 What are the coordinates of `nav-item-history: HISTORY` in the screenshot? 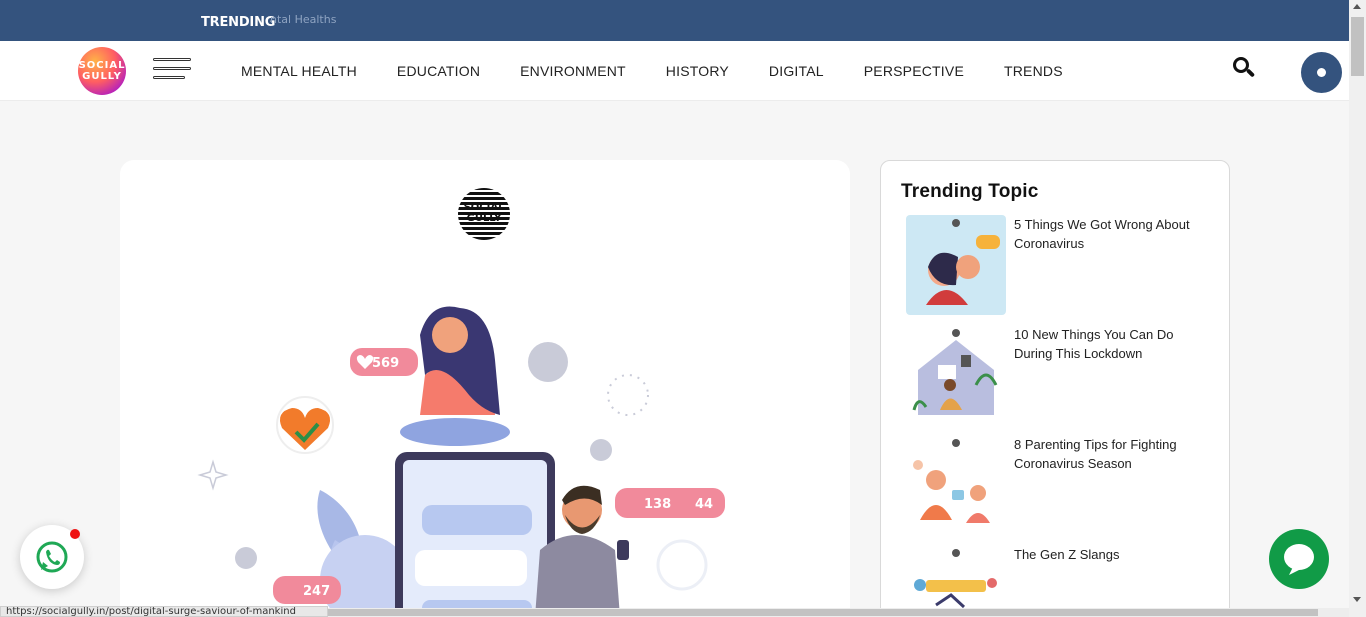 It's located at (697, 71).